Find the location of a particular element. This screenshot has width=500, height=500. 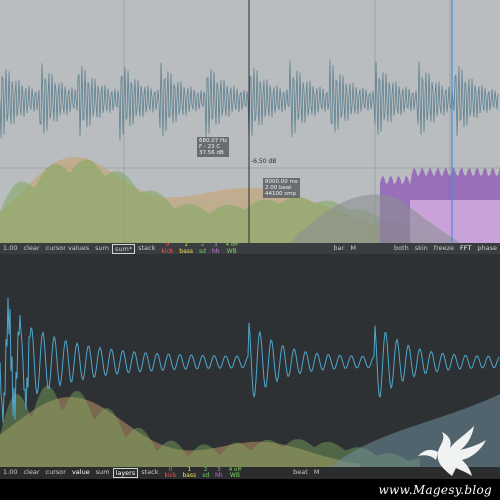

bottom-layers-button: layers is located at coordinates (125, 473).